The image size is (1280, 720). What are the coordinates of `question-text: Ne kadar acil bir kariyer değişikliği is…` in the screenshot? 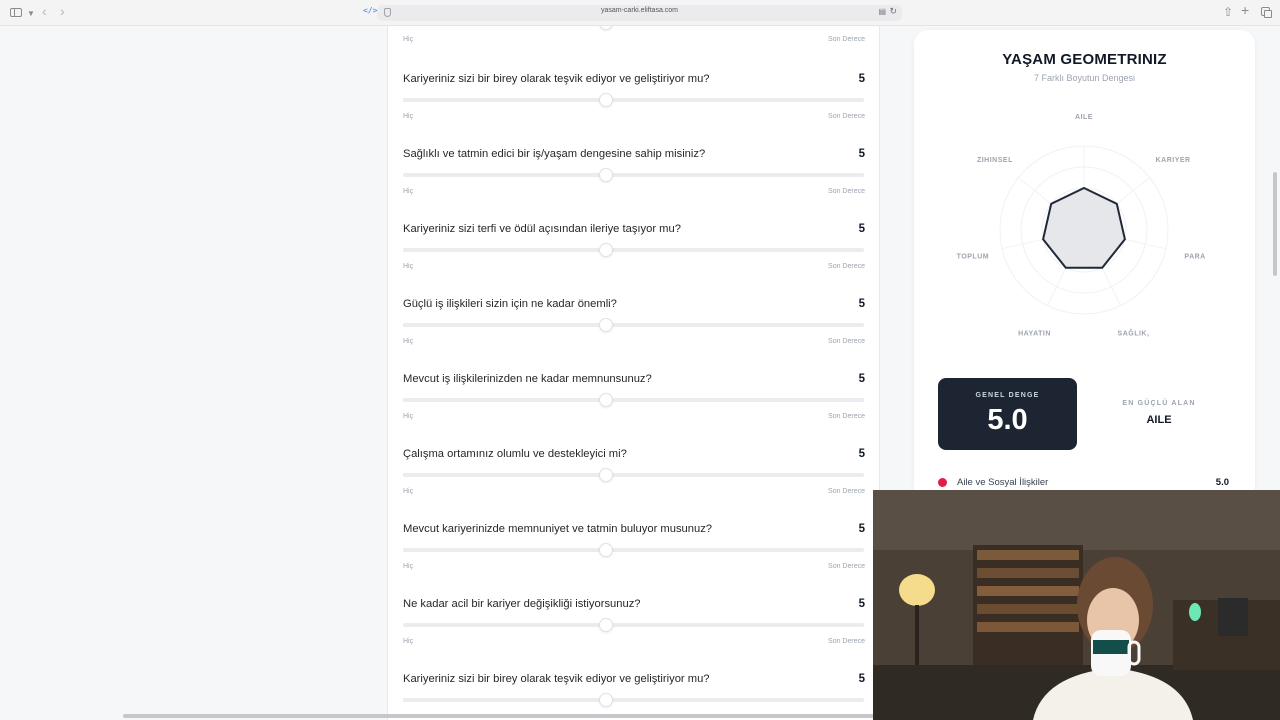 It's located at (522, 604).